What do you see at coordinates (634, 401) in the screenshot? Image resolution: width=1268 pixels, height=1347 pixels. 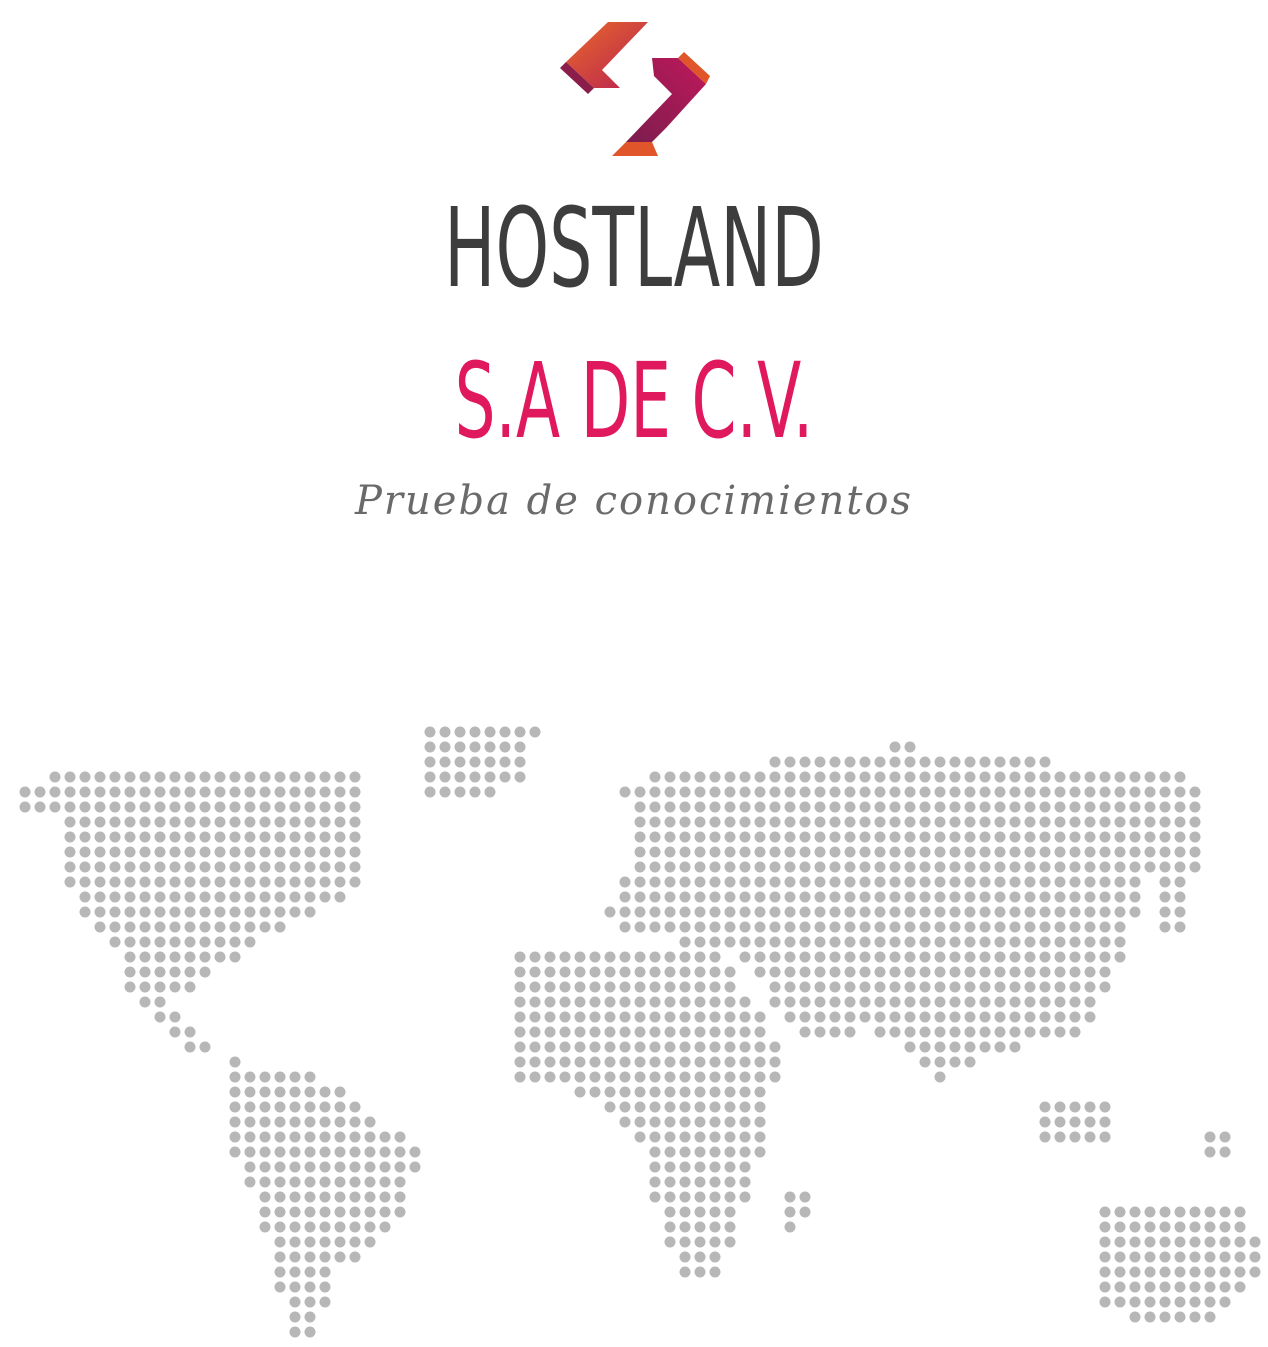 I see `company-legal-suffix: S.A DE C.V.` at bounding box center [634, 401].